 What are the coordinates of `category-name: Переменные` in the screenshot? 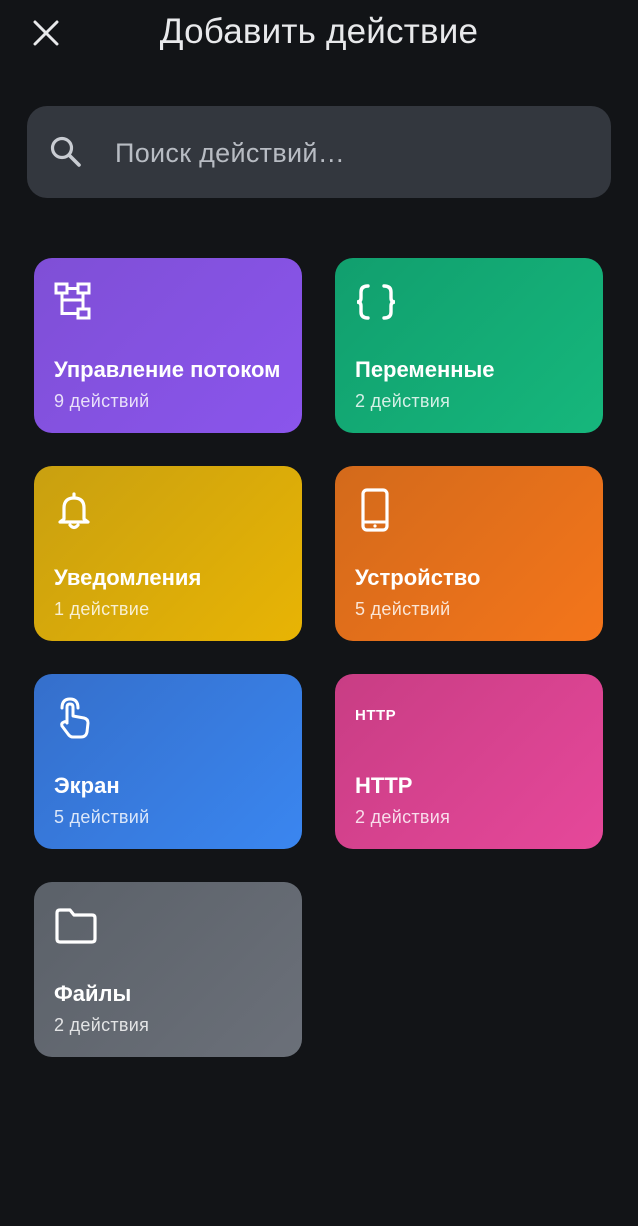 It's located at (425, 369).